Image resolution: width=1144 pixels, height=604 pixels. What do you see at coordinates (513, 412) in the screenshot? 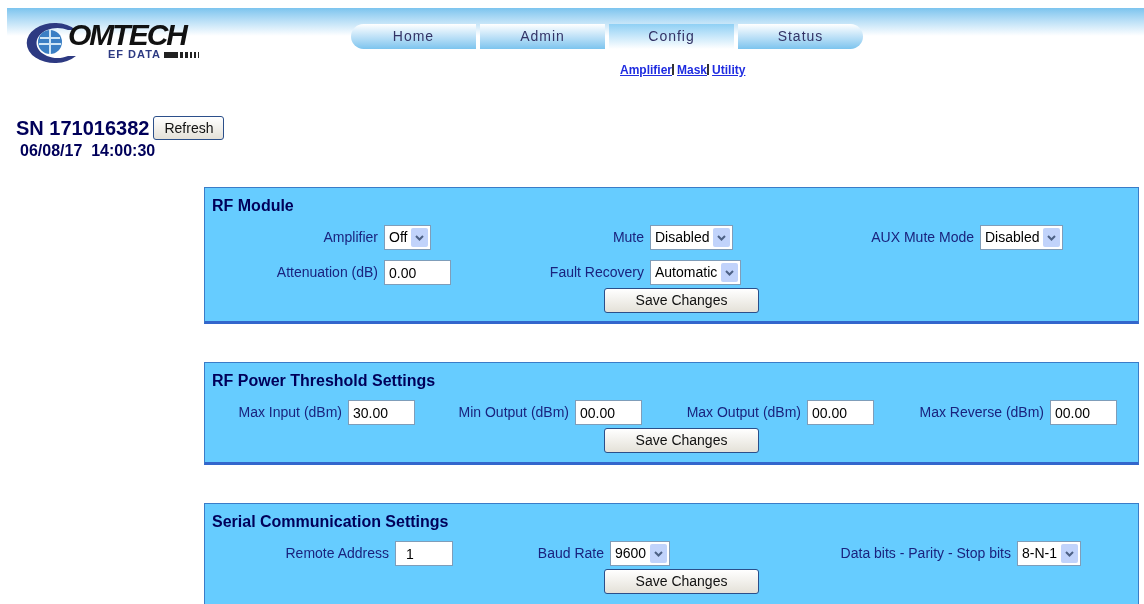
I see `field-label: Min Output (dBm)` at bounding box center [513, 412].